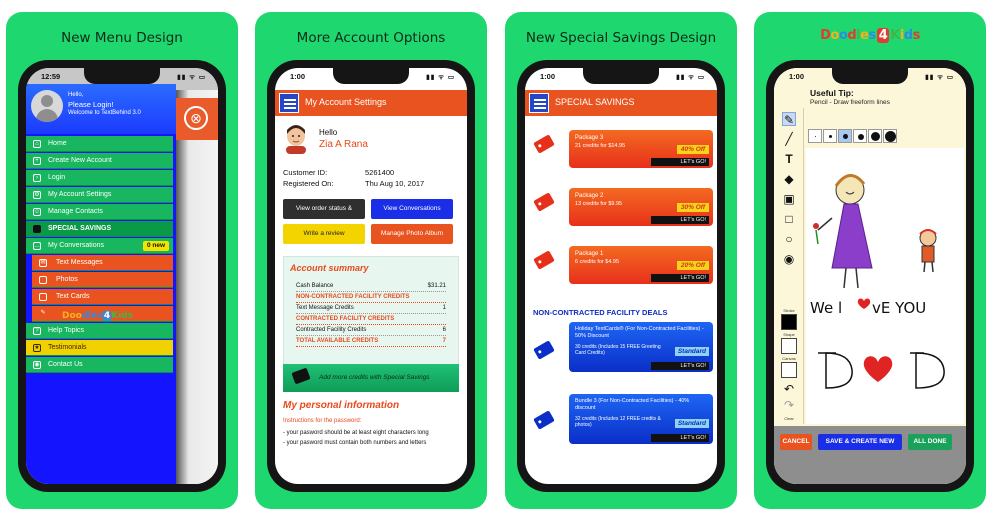 The width and height of the screenshot is (992, 509). I want to click on menu-item-special-savings: SPECIAL SAVINGS, so click(99, 229).